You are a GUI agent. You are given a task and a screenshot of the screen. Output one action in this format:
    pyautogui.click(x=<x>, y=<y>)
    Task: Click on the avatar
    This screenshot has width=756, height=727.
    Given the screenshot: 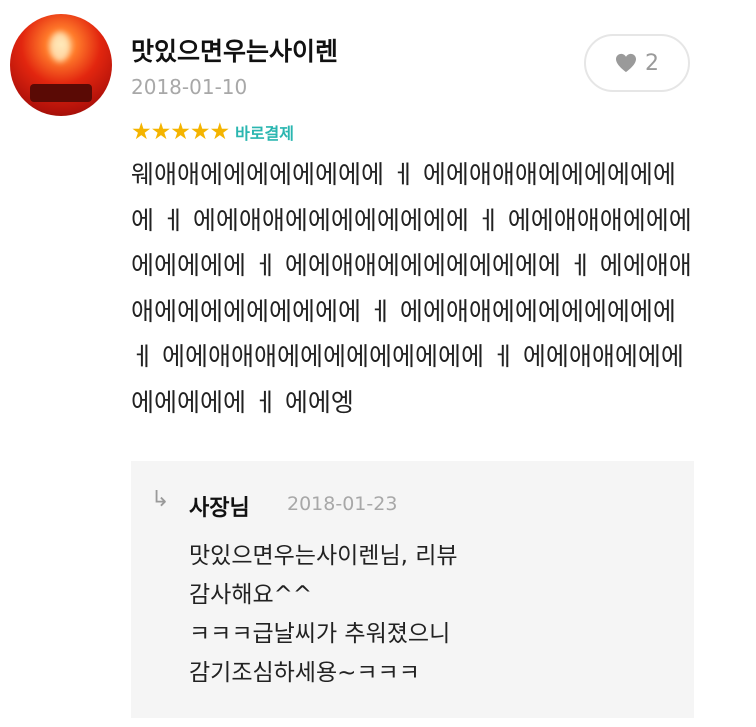 What is the action you would take?
    pyautogui.click(x=61, y=65)
    